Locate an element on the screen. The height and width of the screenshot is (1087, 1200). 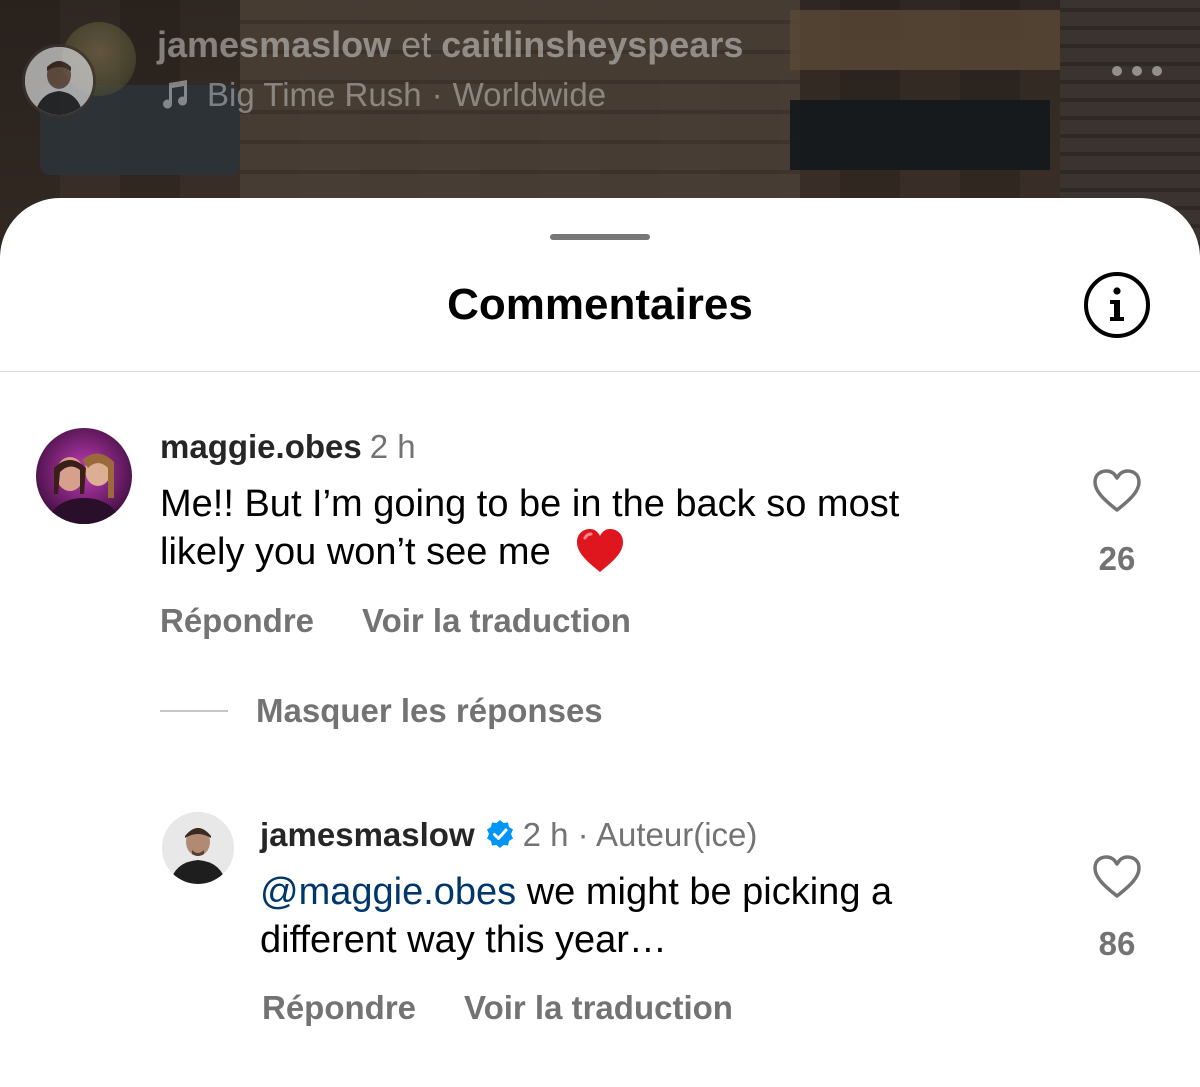
like-count: 26 is located at coordinates (1117, 558).